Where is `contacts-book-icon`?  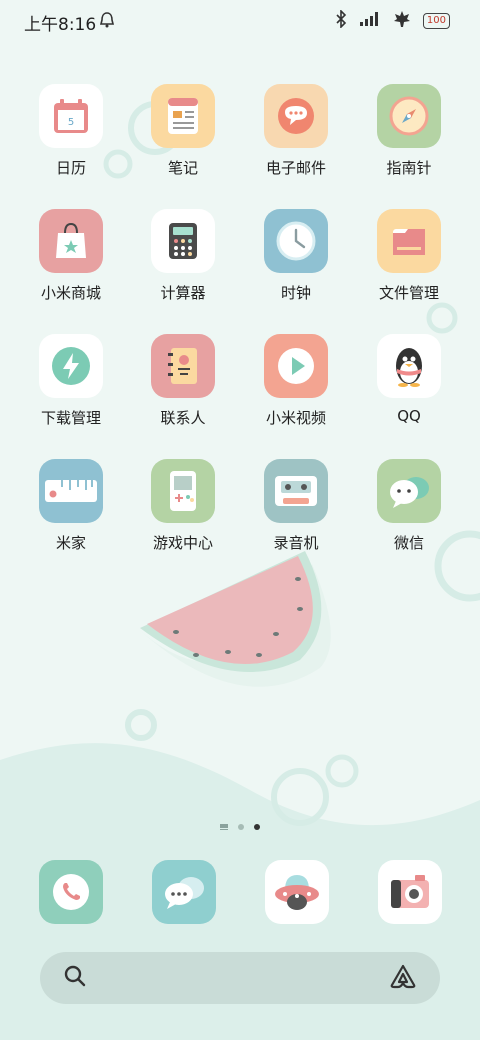 contacts-book-icon is located at coordinates (183, 366).